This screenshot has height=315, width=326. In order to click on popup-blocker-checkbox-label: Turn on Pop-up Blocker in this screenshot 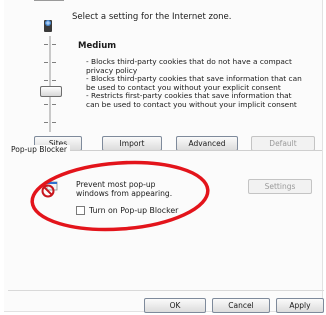, I will do `click(133, 210)`.